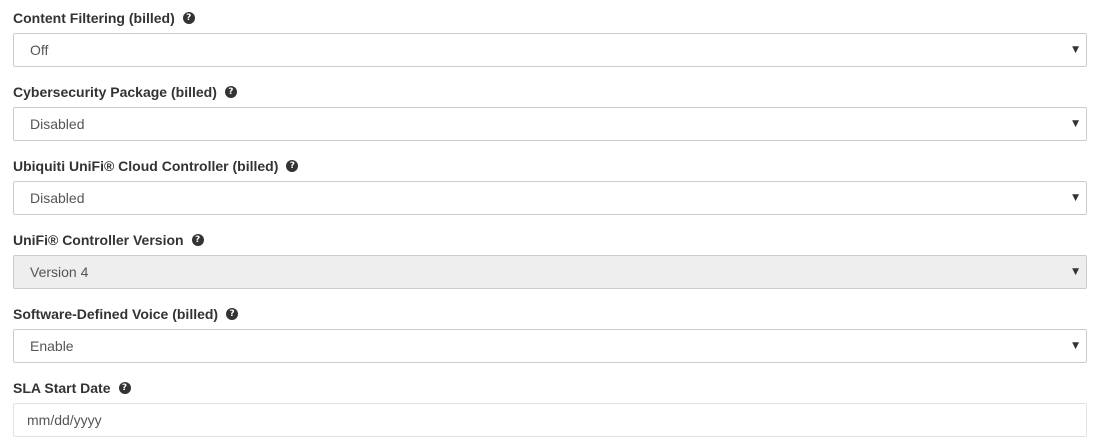 This screenshot has width=1094, height=444. What do you see at coordinates (52, 346) in the screenshot?
I see `software-defined-voice-value: Enable` at bounding box center [52, 346].